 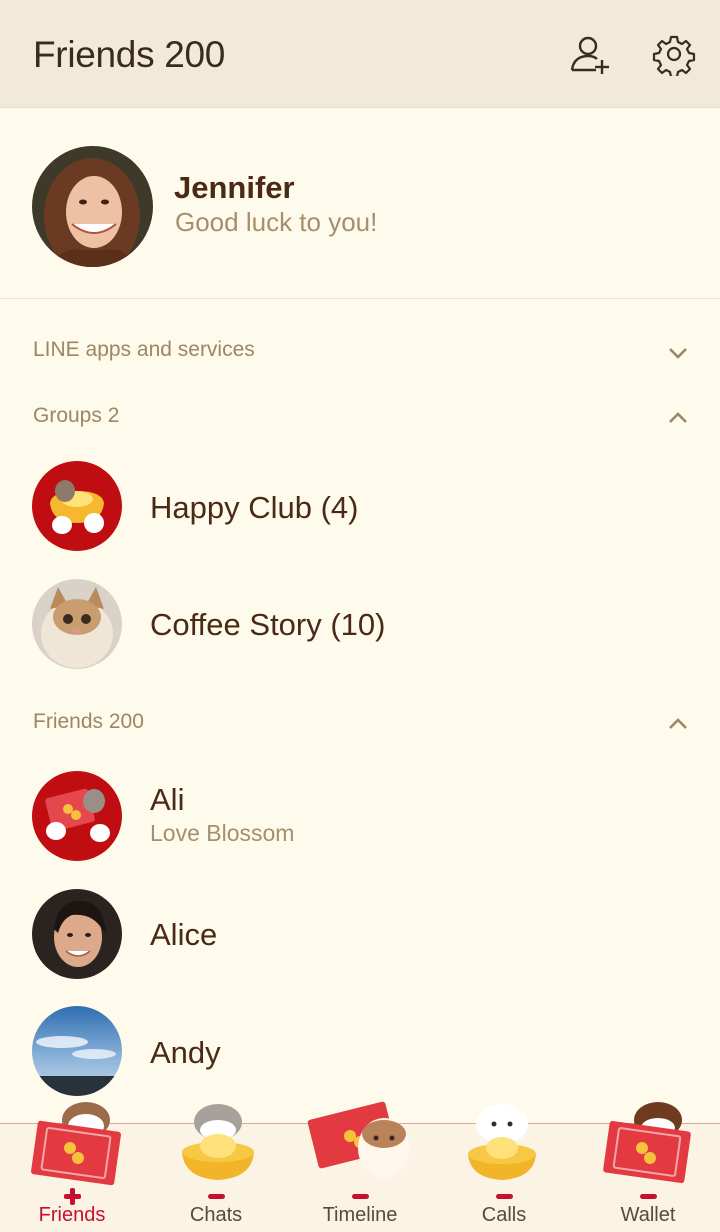 What do you see at coordinates (678, 353) in the screenshot?
I see `chevron-down-icon` at bounding box center [678, 353].